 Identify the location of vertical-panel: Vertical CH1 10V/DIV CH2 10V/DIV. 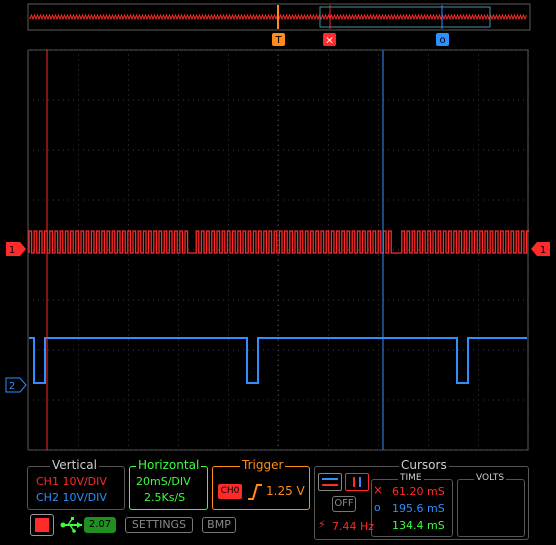
(76, 484).